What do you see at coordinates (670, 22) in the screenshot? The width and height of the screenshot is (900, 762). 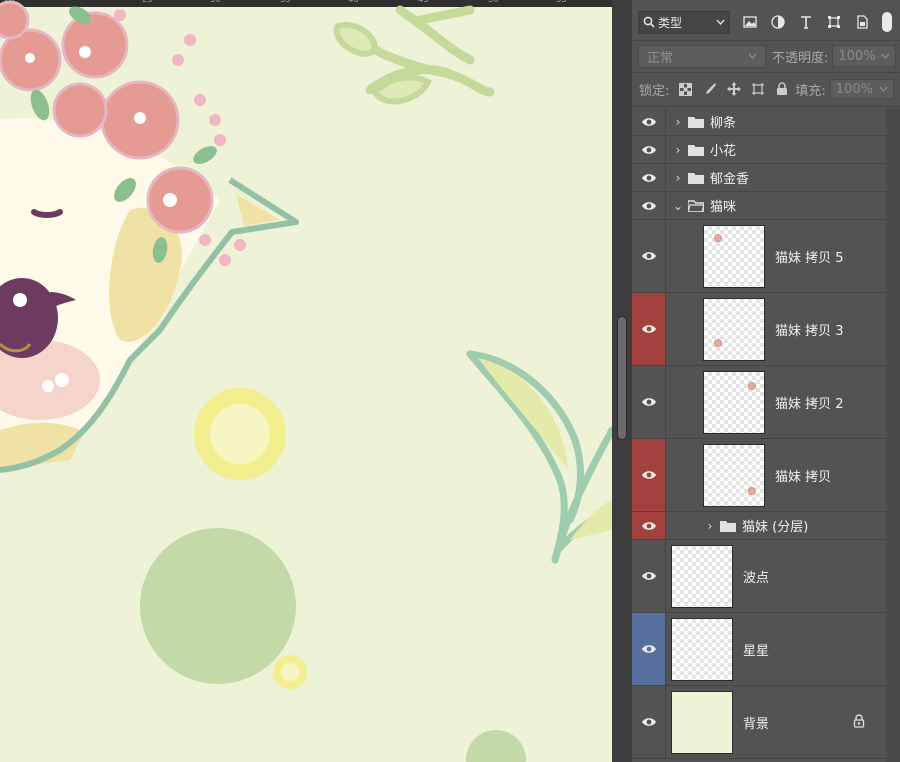 I see `filter-kind-label: 类型` at bounding box center [670, 22].